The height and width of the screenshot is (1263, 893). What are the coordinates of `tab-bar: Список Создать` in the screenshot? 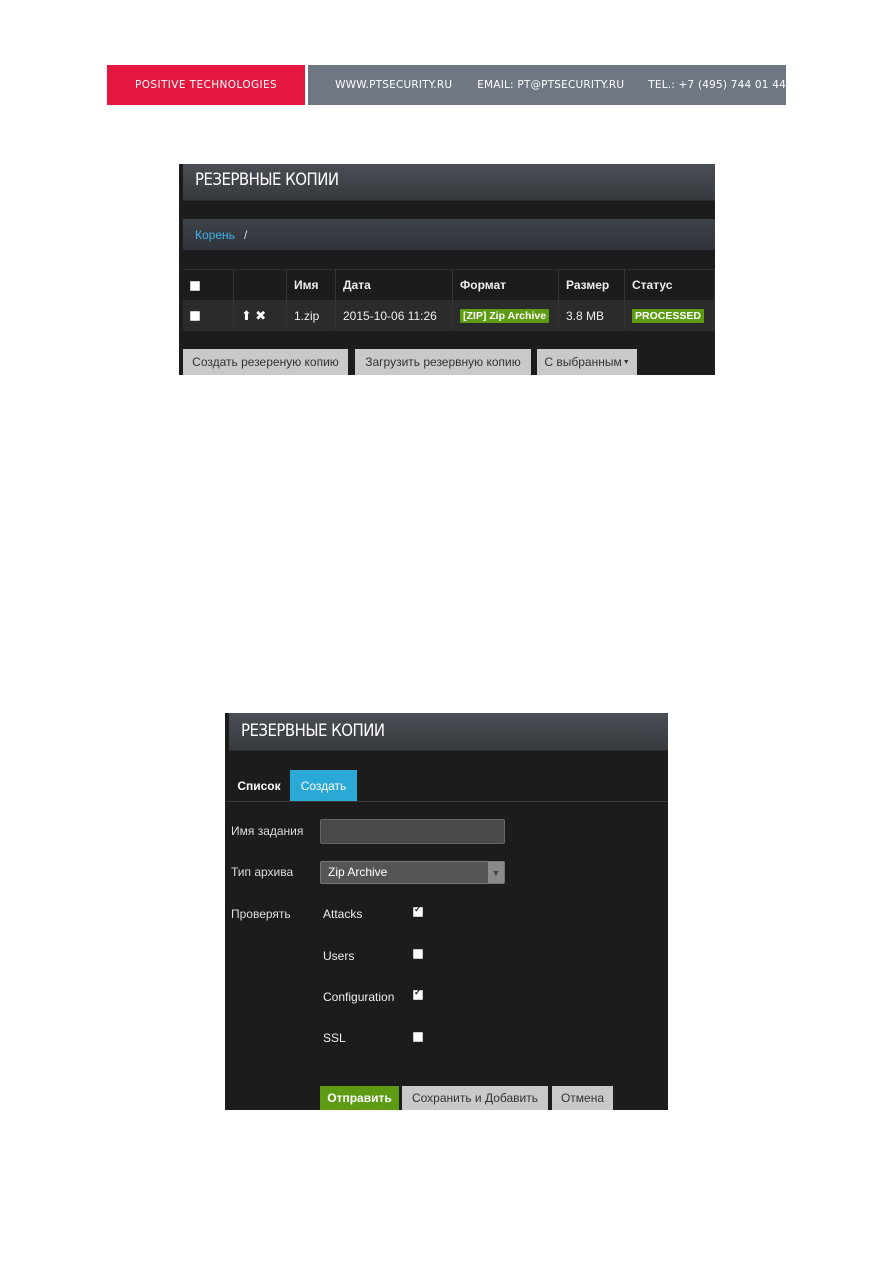 It's located at (446, 786).